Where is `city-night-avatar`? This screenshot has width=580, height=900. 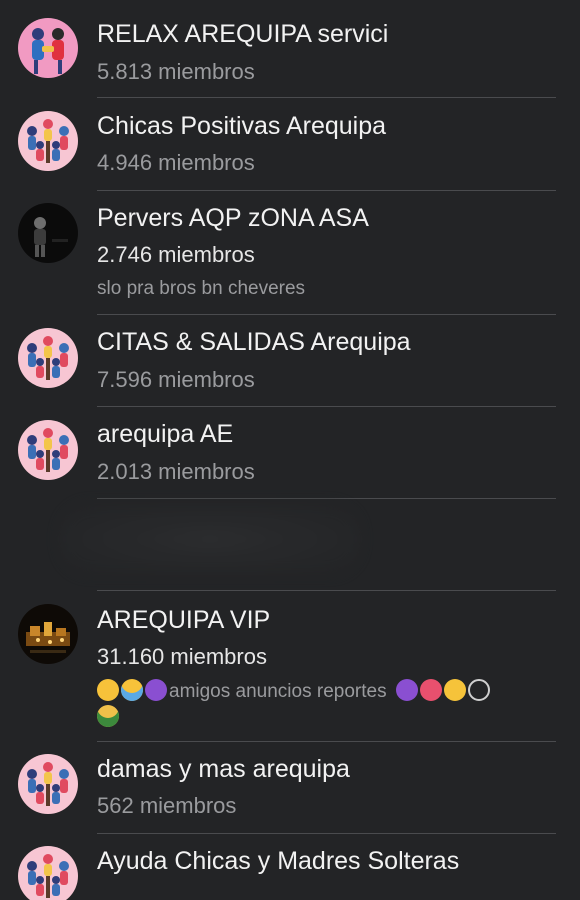 city-night-avatar is located at coordinates (48, 634).